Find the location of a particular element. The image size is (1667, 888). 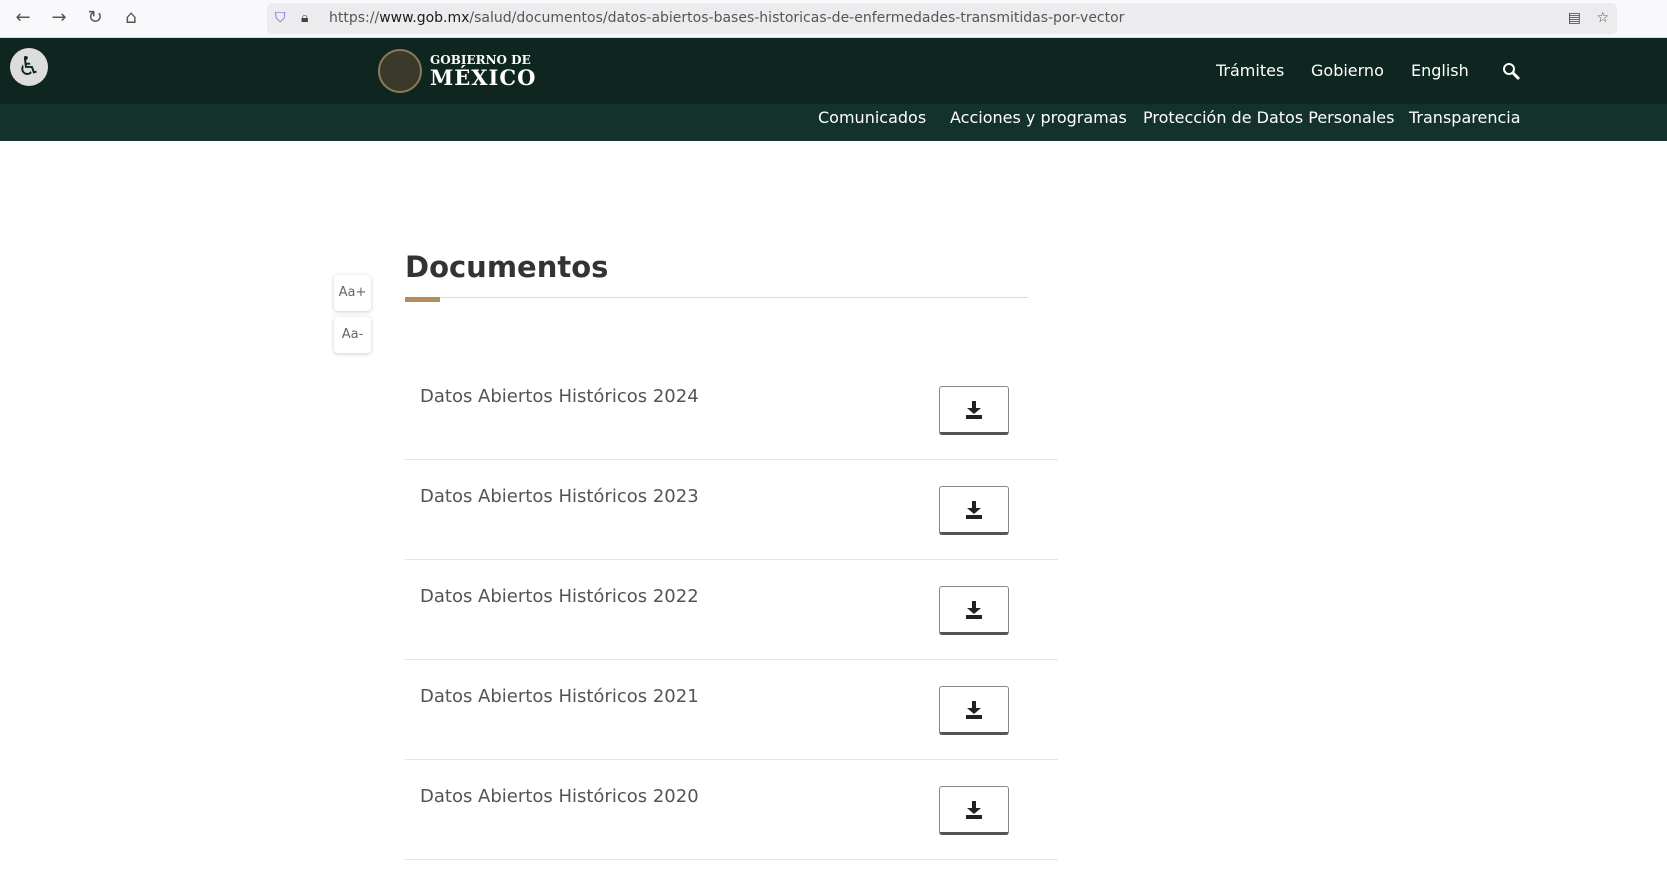

title-divider is located at coordinates (716, 297).